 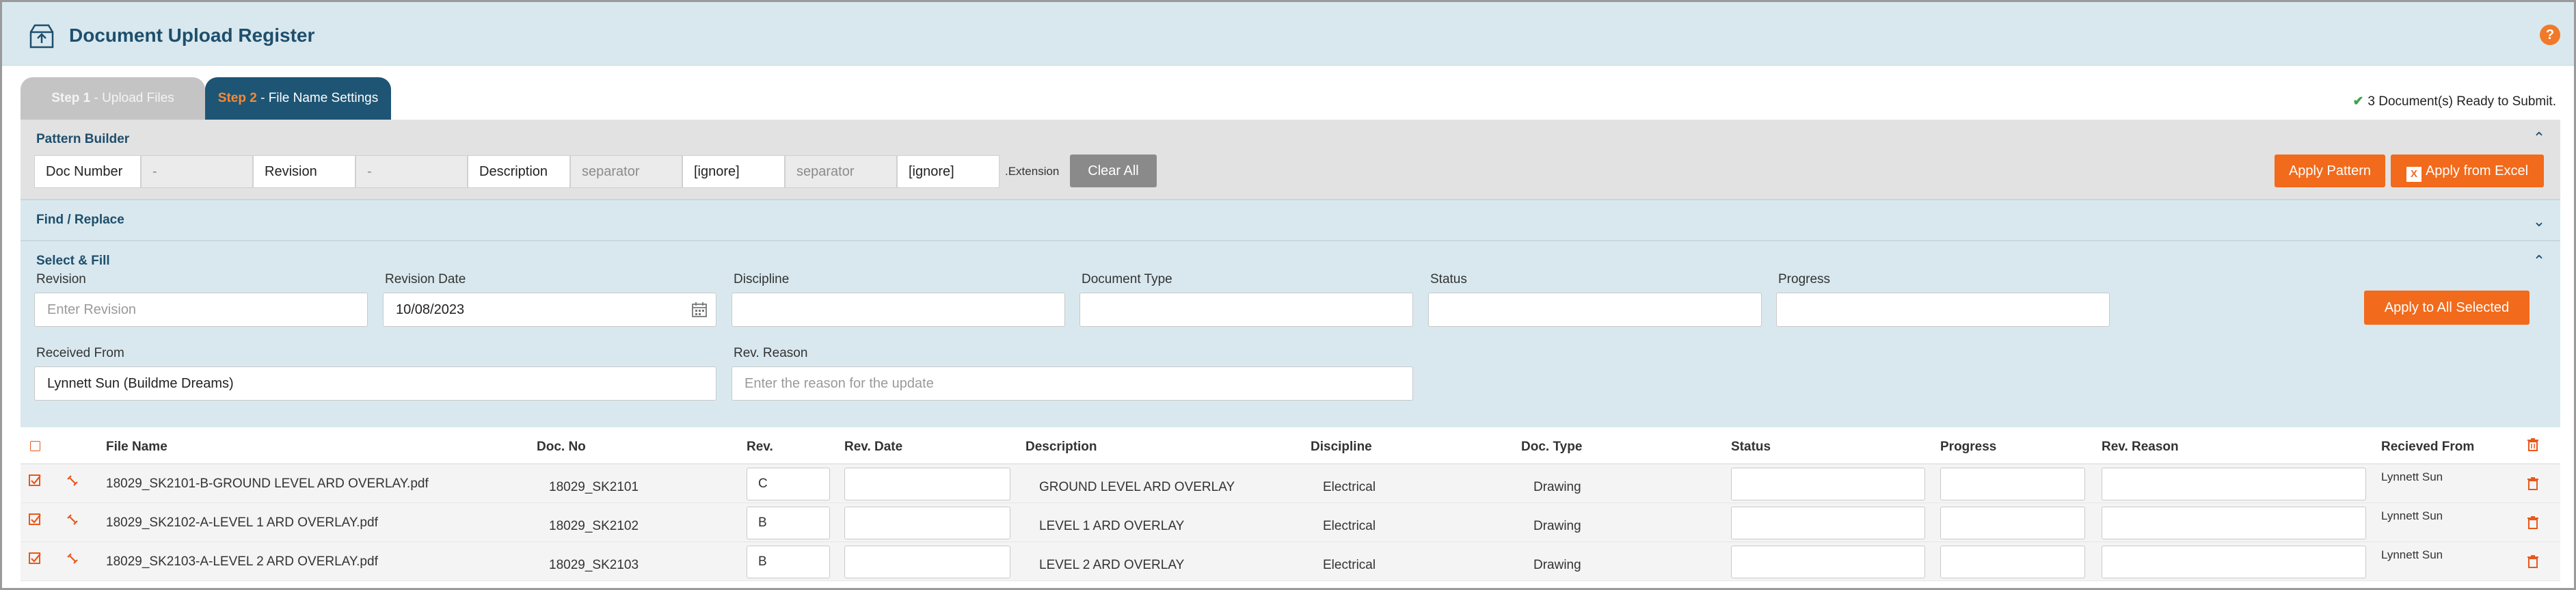 What do you see at coordinates (2539, 221) in the screenshot?
I see `chevron-down-icon: ⌄` at bounding box center [2539, 221].